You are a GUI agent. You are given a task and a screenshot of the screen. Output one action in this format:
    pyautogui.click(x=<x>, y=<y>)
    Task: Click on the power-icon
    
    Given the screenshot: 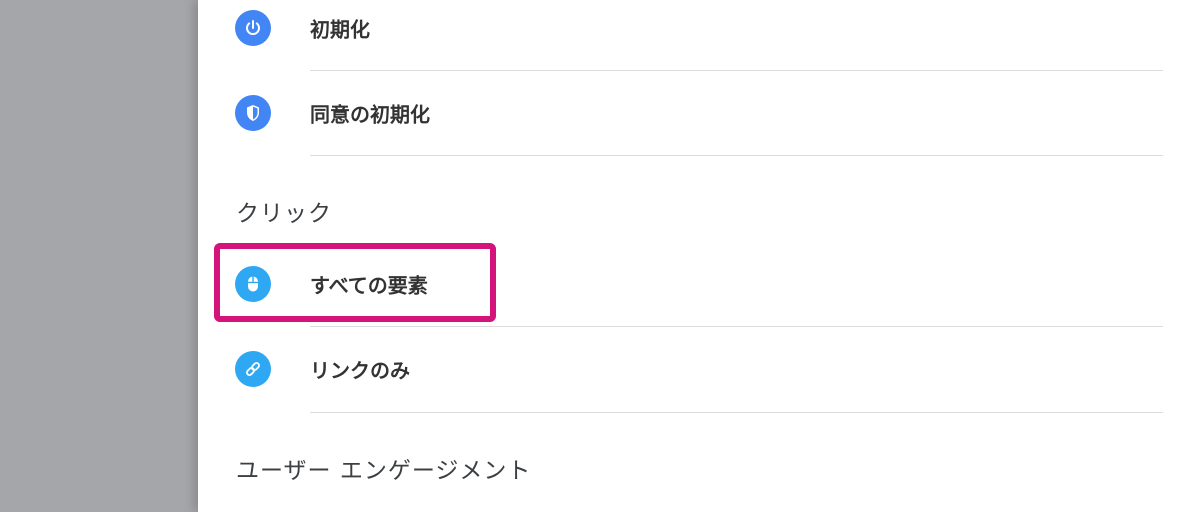 What is the action you would take?
    pyautogui.click(x=253, y=28)
    